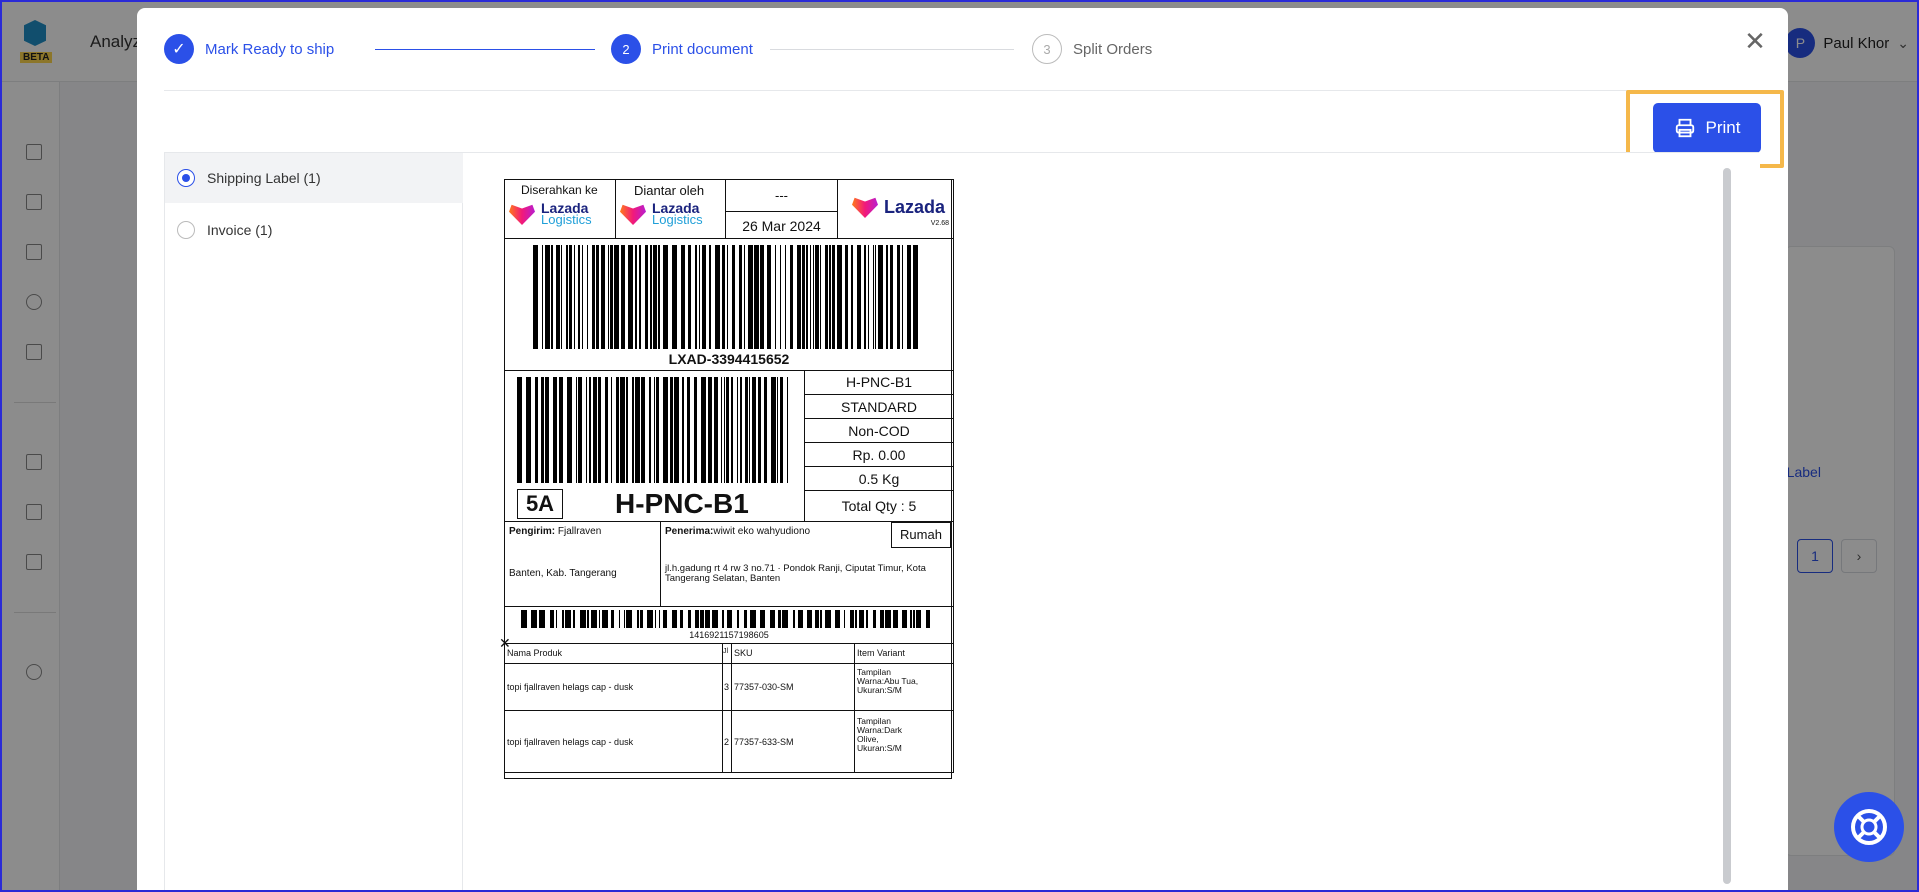 The width and height of the screenshot is (1919, 892). Describe the element at coordinates (729, 635) in the screenshot. I see `order-number: 1416921157198605` at that location.